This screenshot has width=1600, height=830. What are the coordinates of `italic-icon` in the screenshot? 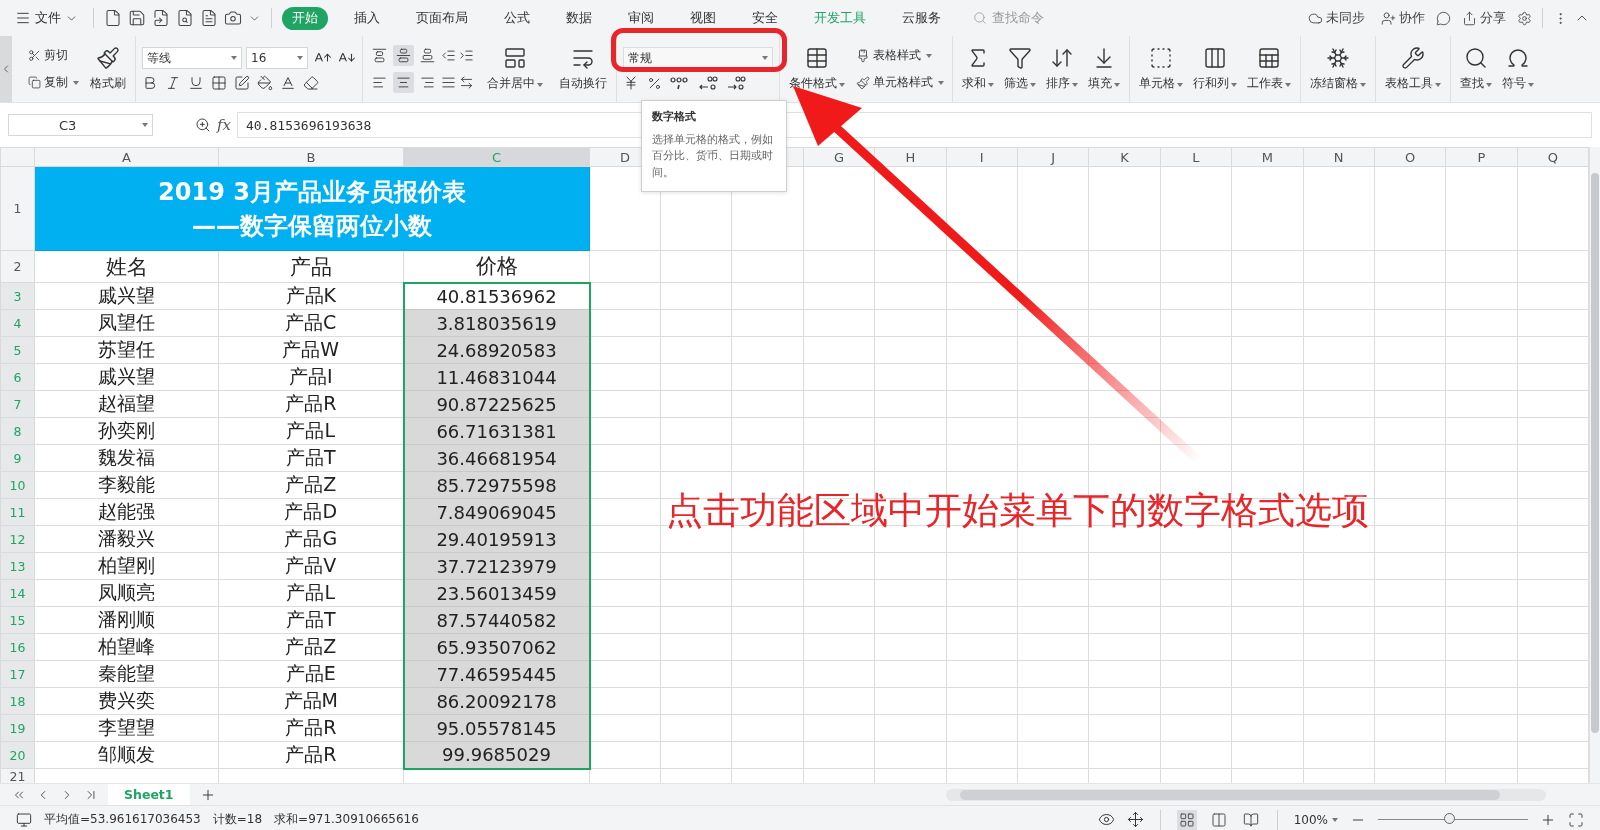 It's located at (173, 83).